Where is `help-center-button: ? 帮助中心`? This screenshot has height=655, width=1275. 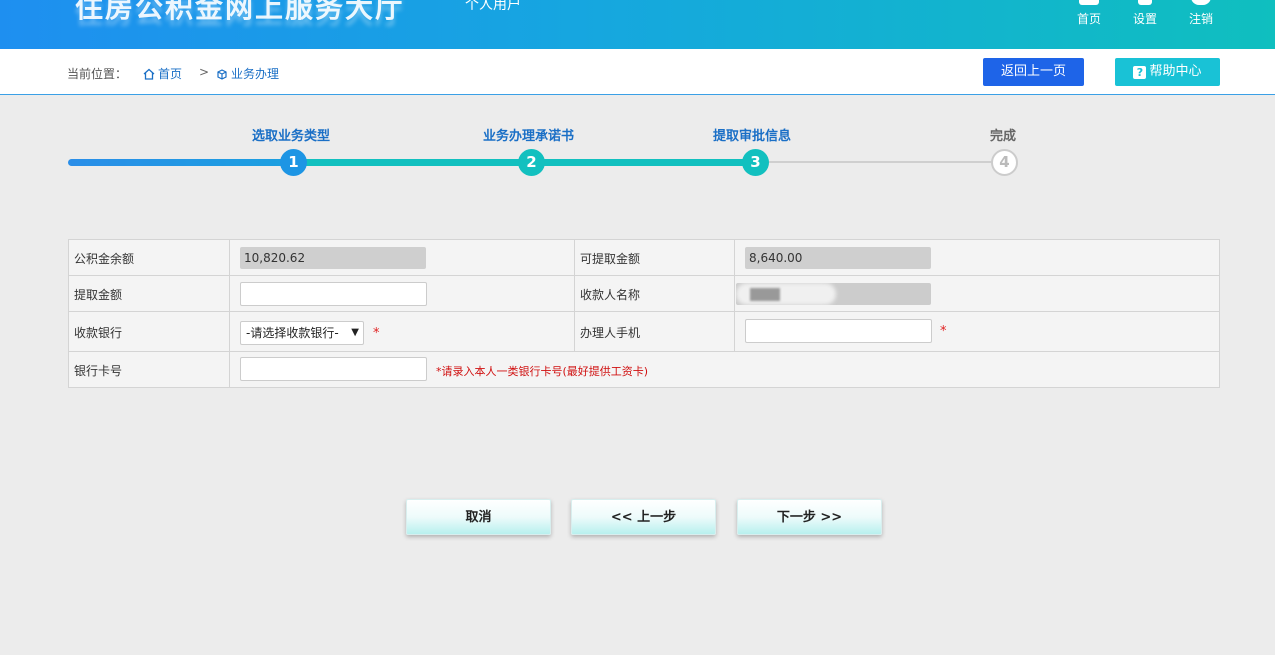
help-center-button: ? 帮助中心 is located at coordinates (1167, 72).